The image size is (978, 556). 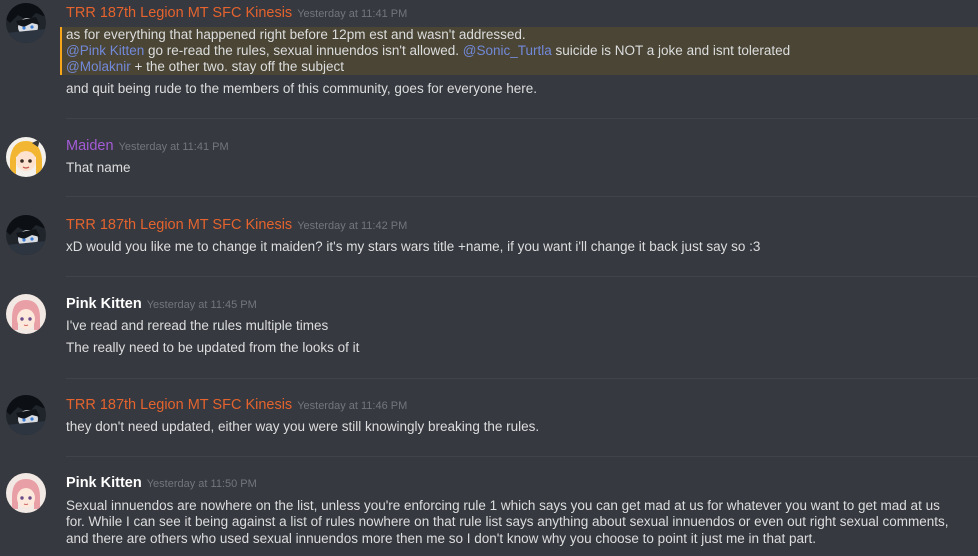 What do you see at coordinates (507, 50) in the screenshot?
I see `mention-sonic-turtla: @Sonic_Turtla` at bounding box center [507, 50].